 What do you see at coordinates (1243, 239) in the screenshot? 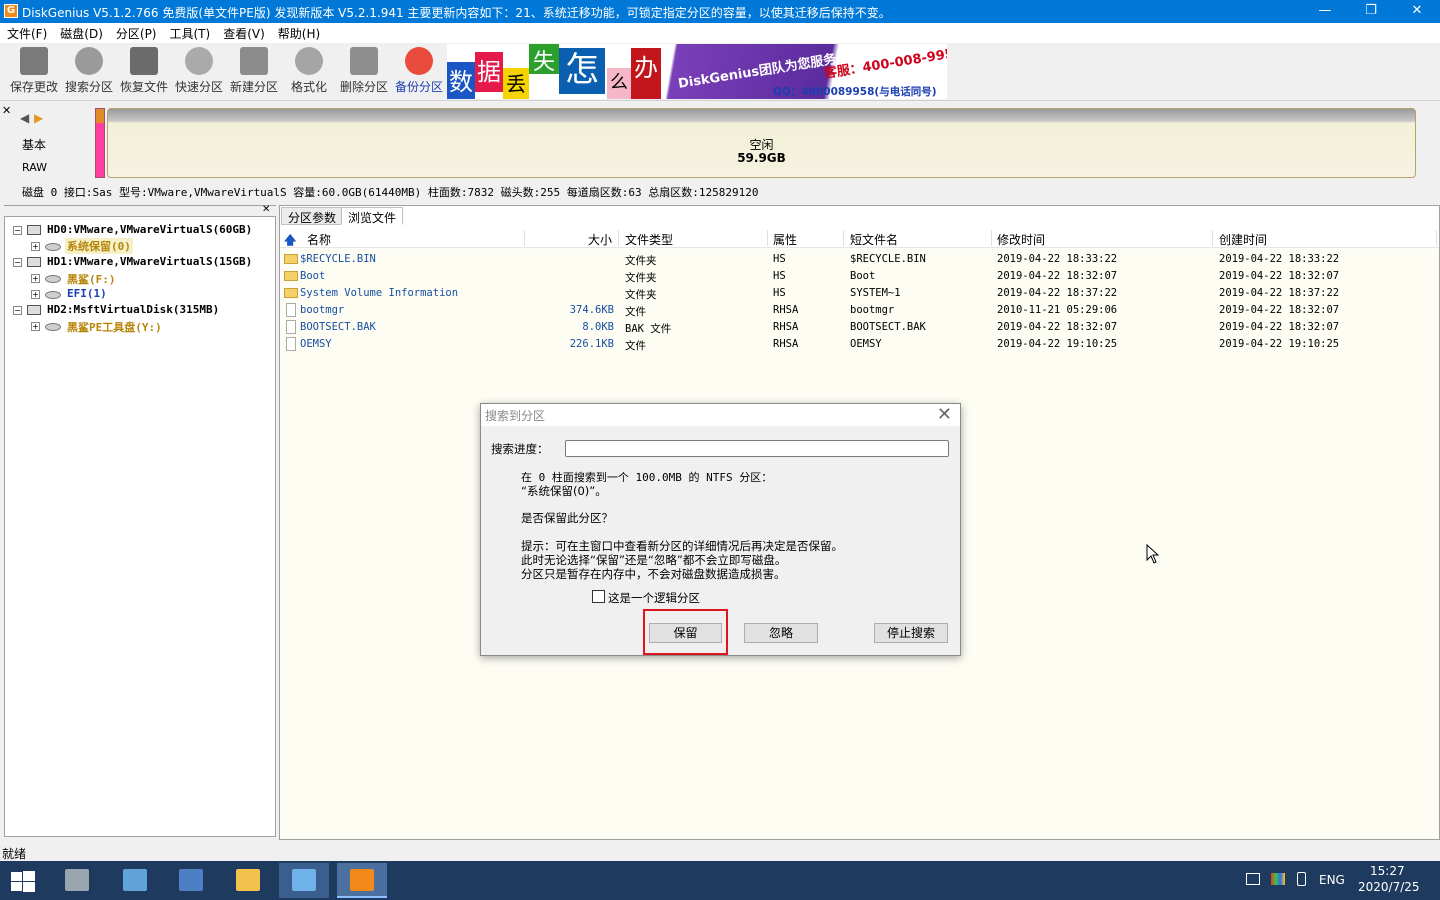
I see `col-created: 创建时间` at bounding box center [1243, 239].